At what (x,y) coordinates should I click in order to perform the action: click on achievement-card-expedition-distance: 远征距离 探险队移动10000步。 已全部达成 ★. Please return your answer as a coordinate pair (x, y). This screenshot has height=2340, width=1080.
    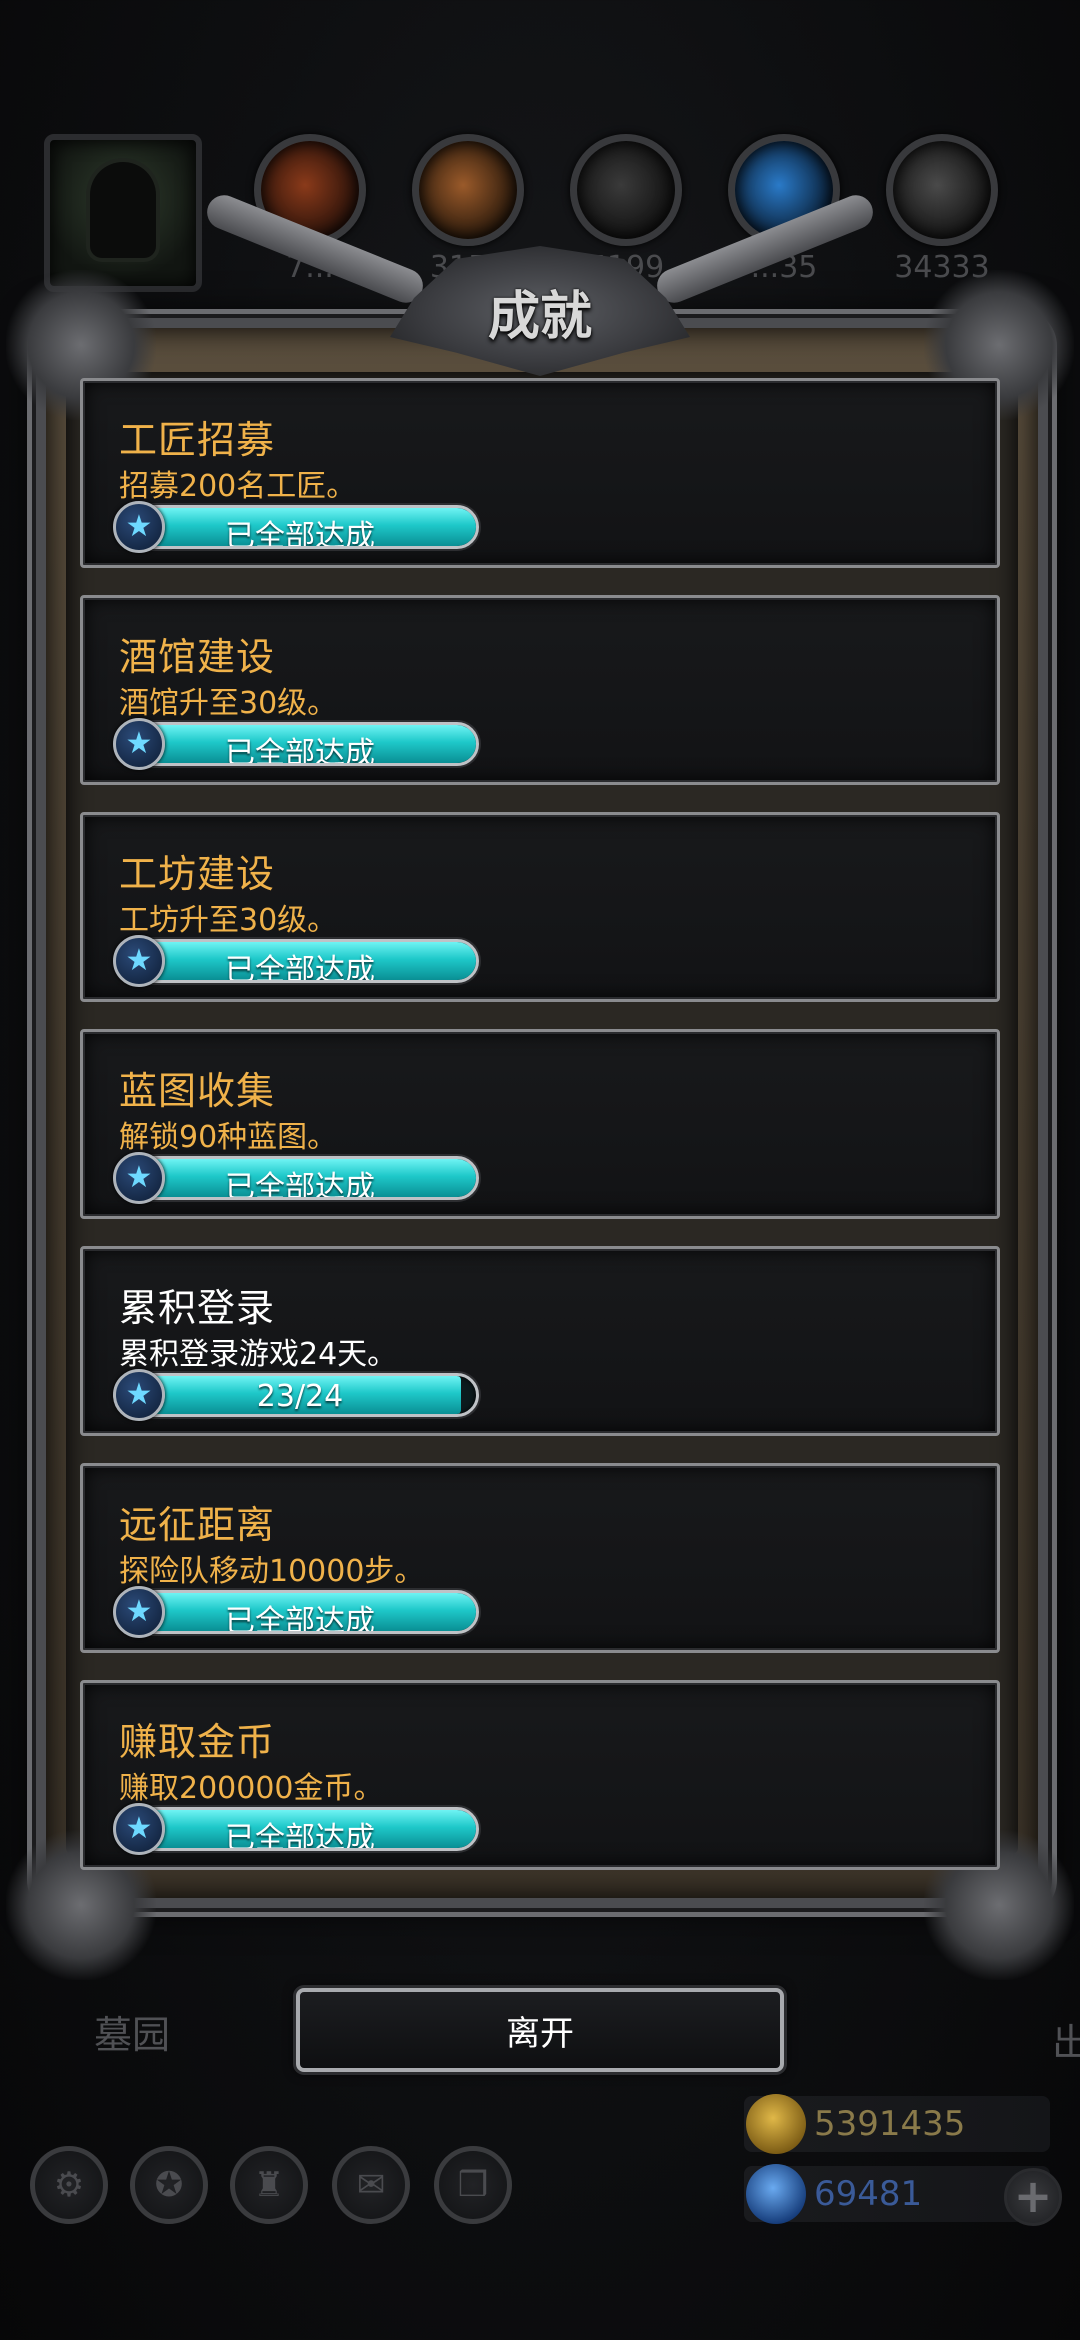
    Looking at the image, I should click on (540, 1558).